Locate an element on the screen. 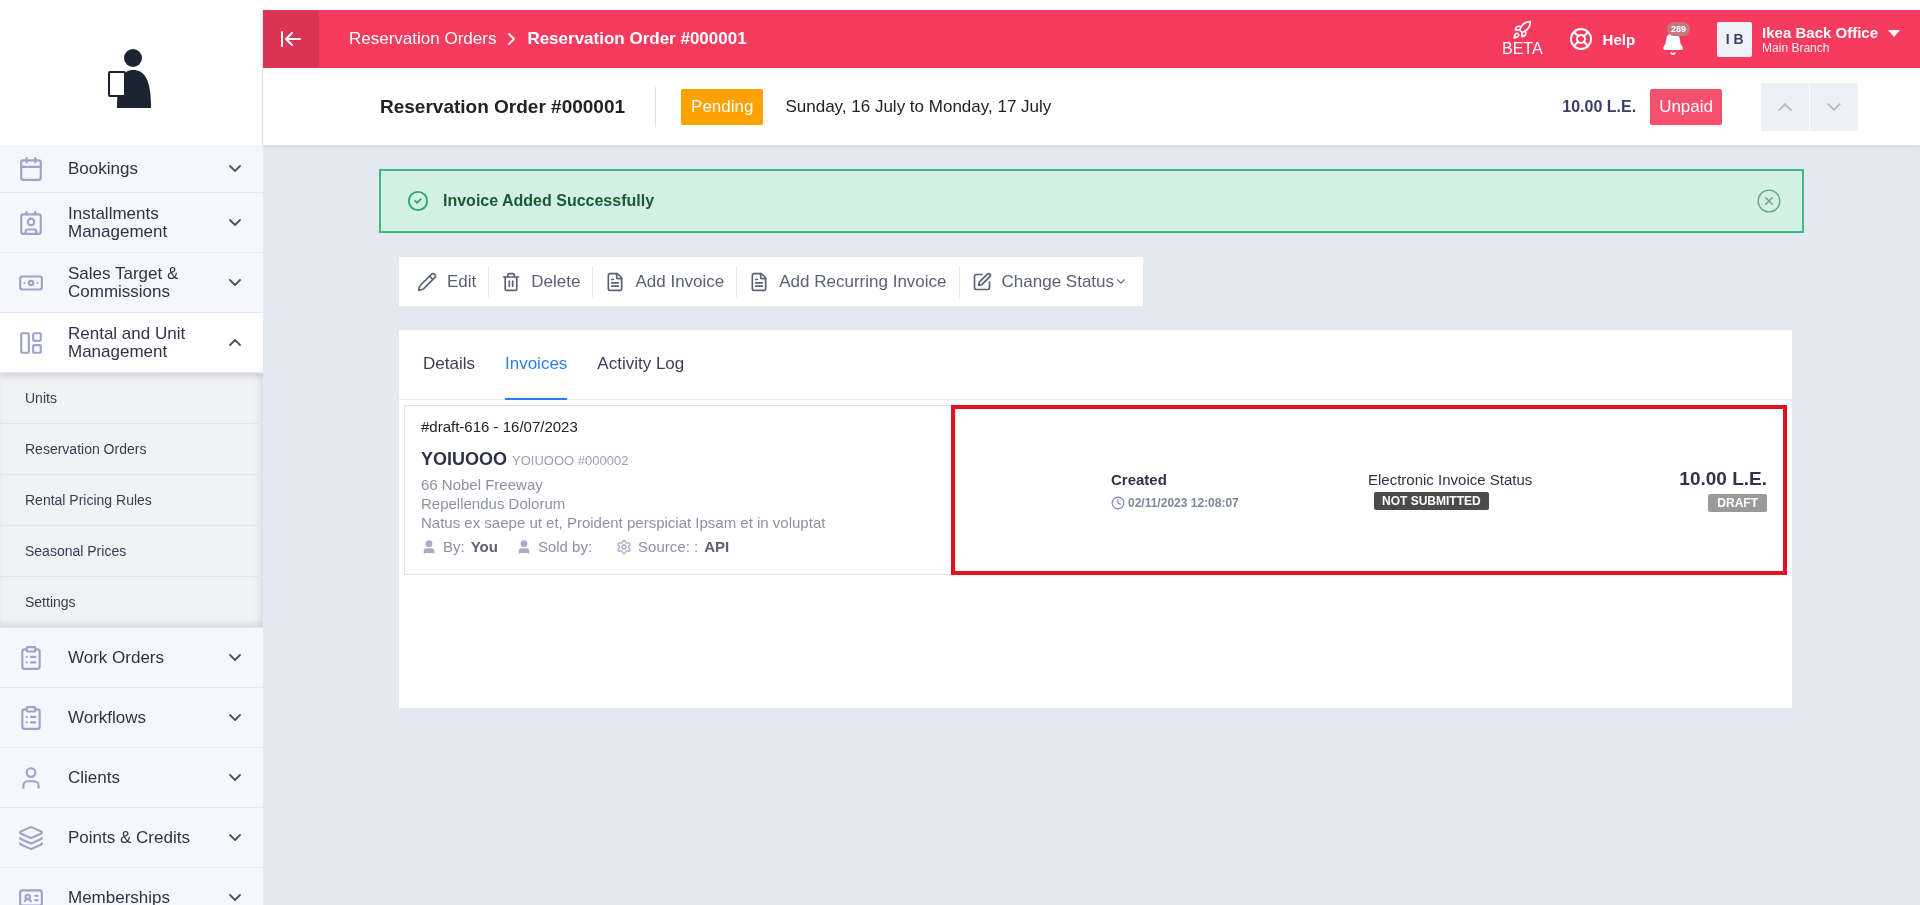 The image size is (1920, 905). address-line: 66 Nobel Freeway is located at coordinates (482, 484).